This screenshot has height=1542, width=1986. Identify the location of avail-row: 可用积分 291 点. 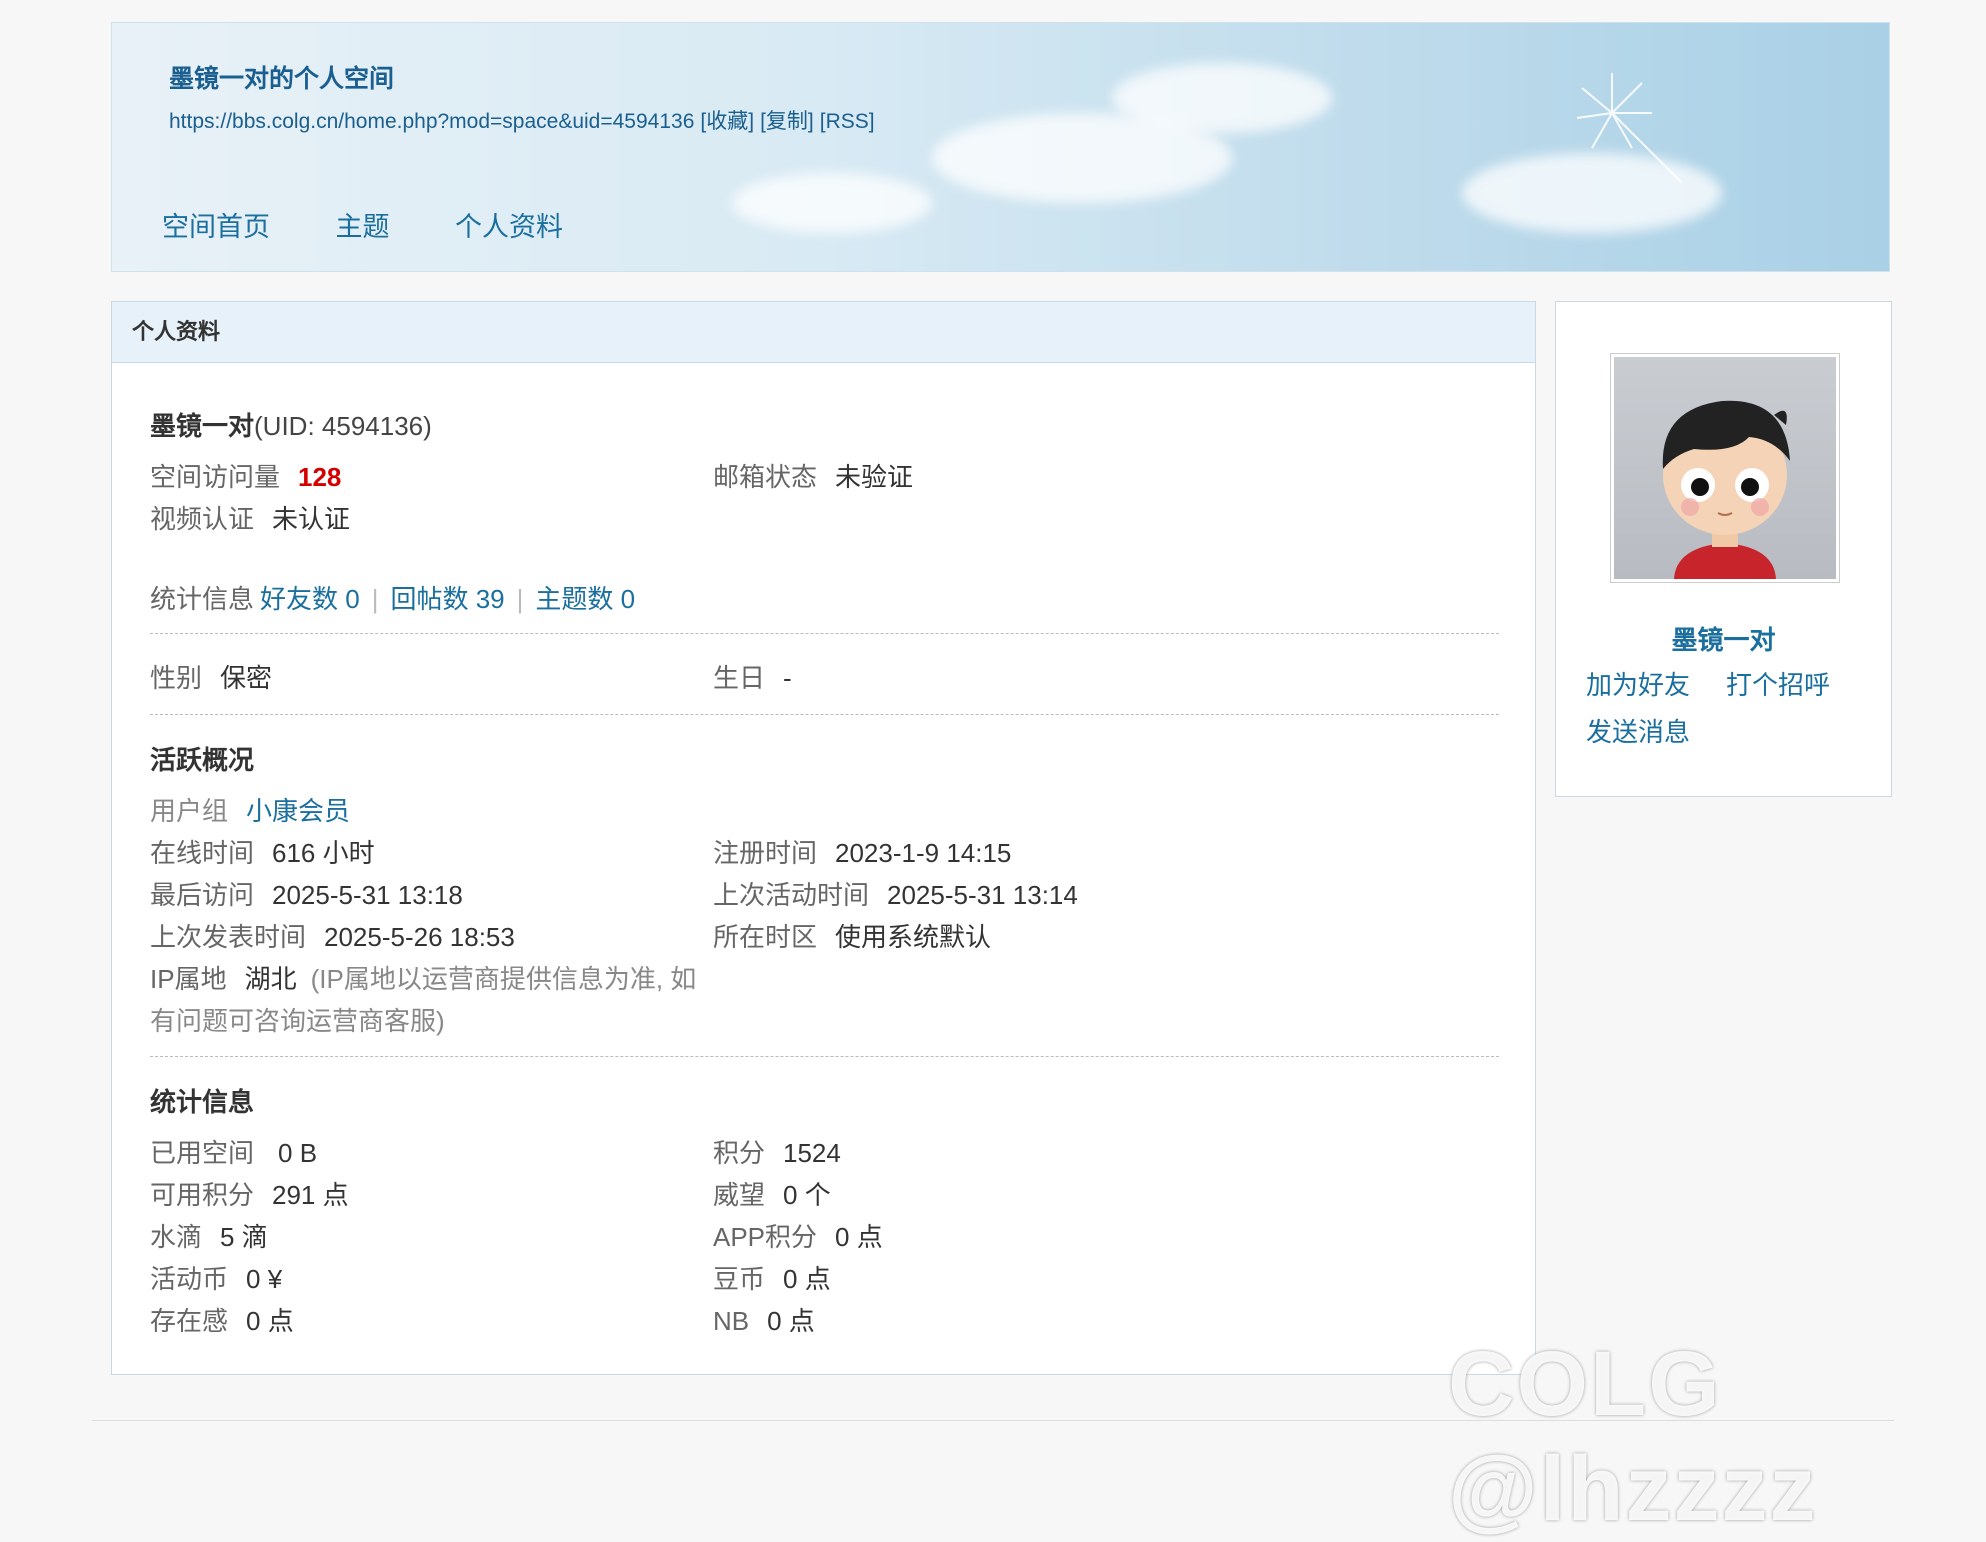
(249, 1193).